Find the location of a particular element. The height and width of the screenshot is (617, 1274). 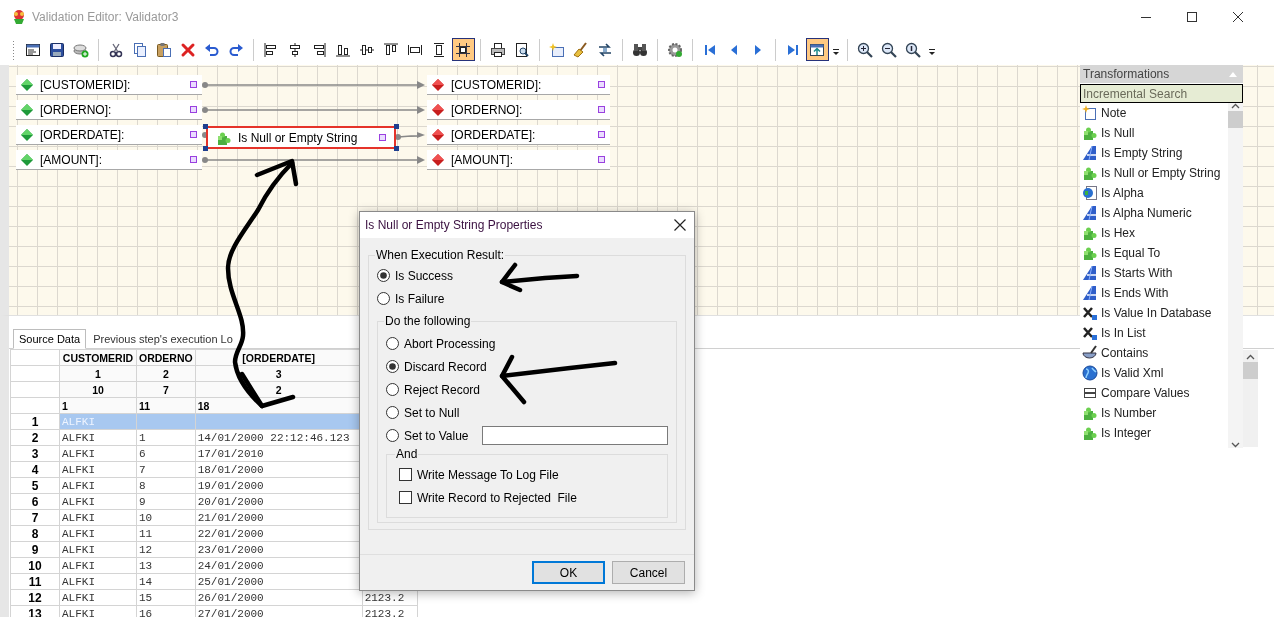

row-number: 6 is located at coordinates (35, 501).